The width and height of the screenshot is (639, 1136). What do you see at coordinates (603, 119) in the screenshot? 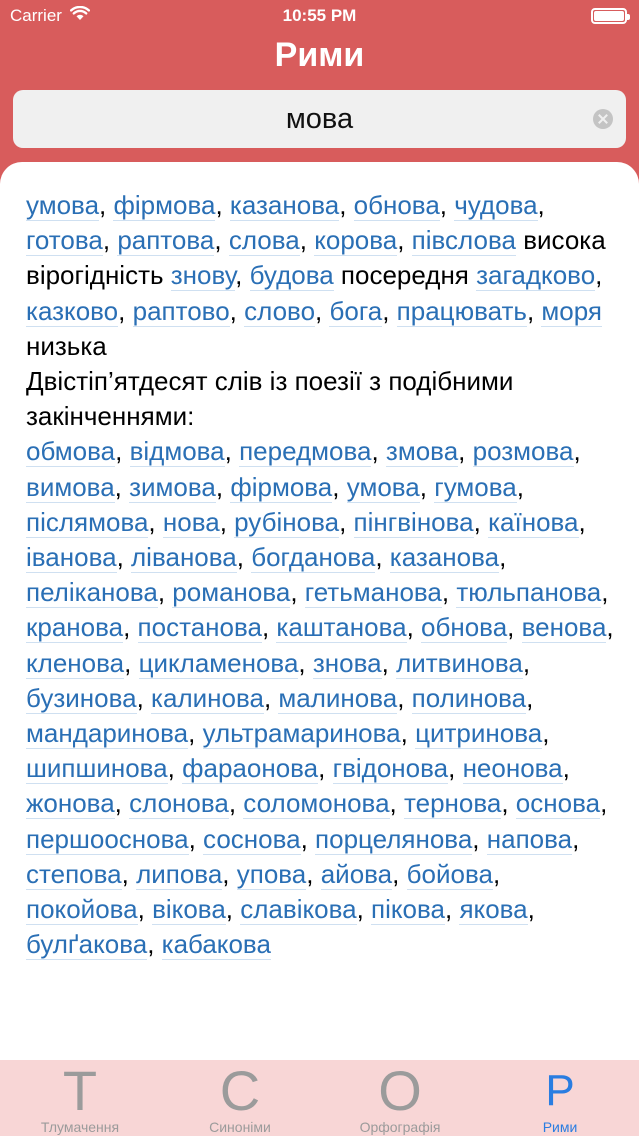
I see `clear-icon` at bounding box center [603, 119].